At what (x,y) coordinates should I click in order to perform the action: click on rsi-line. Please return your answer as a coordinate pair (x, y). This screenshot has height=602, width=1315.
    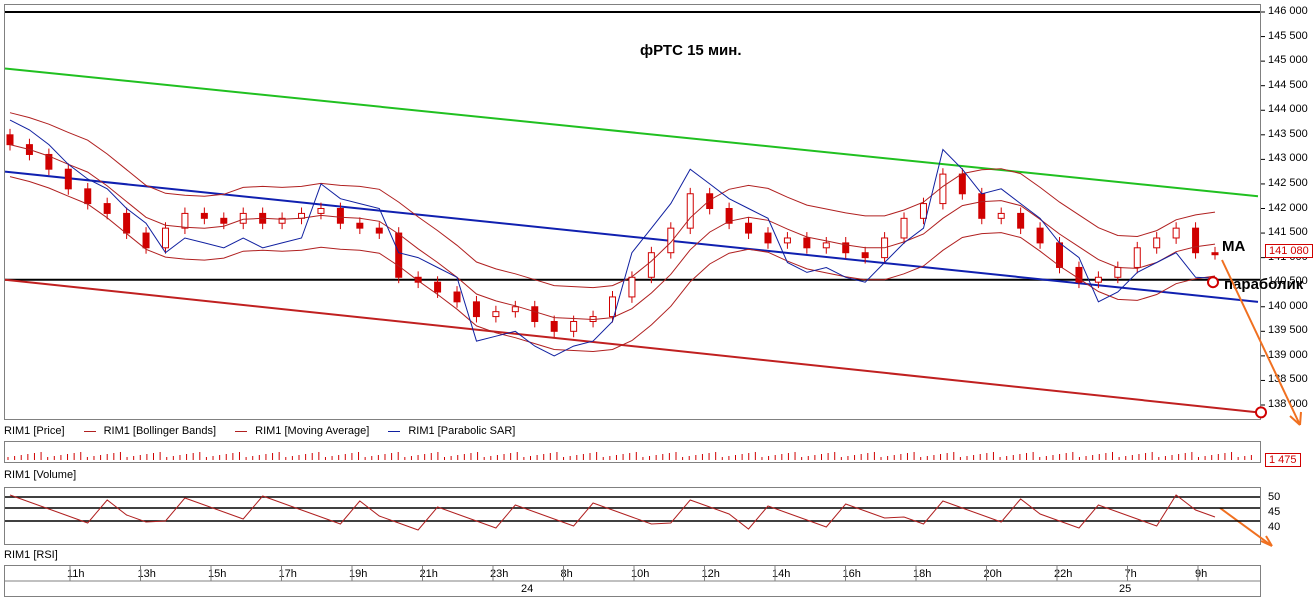
    Looking at the image, I should click on (612, 512).